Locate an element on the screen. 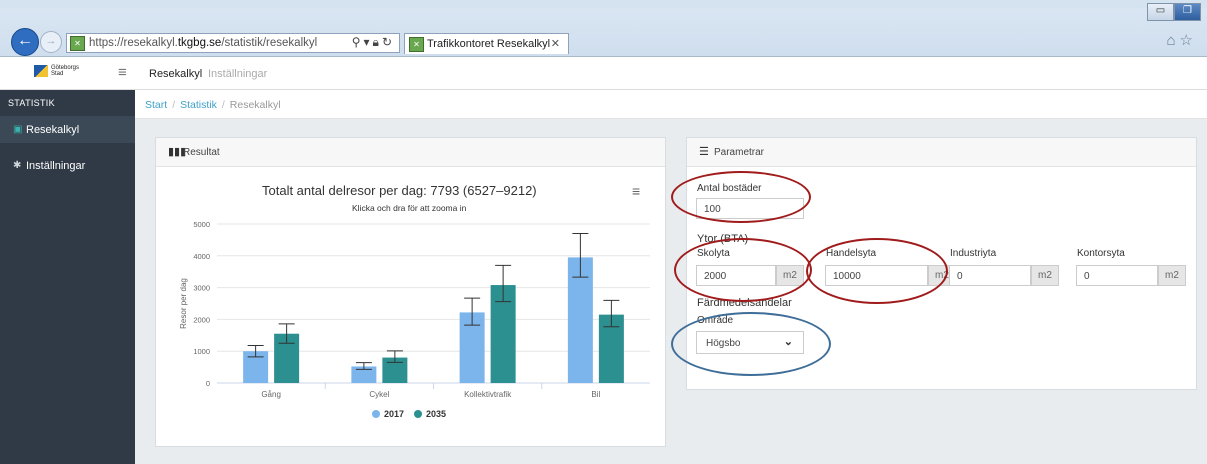 This screenshot has height=464, width=1207. city-logo-mark-icon is located at coordinates (41, 71).